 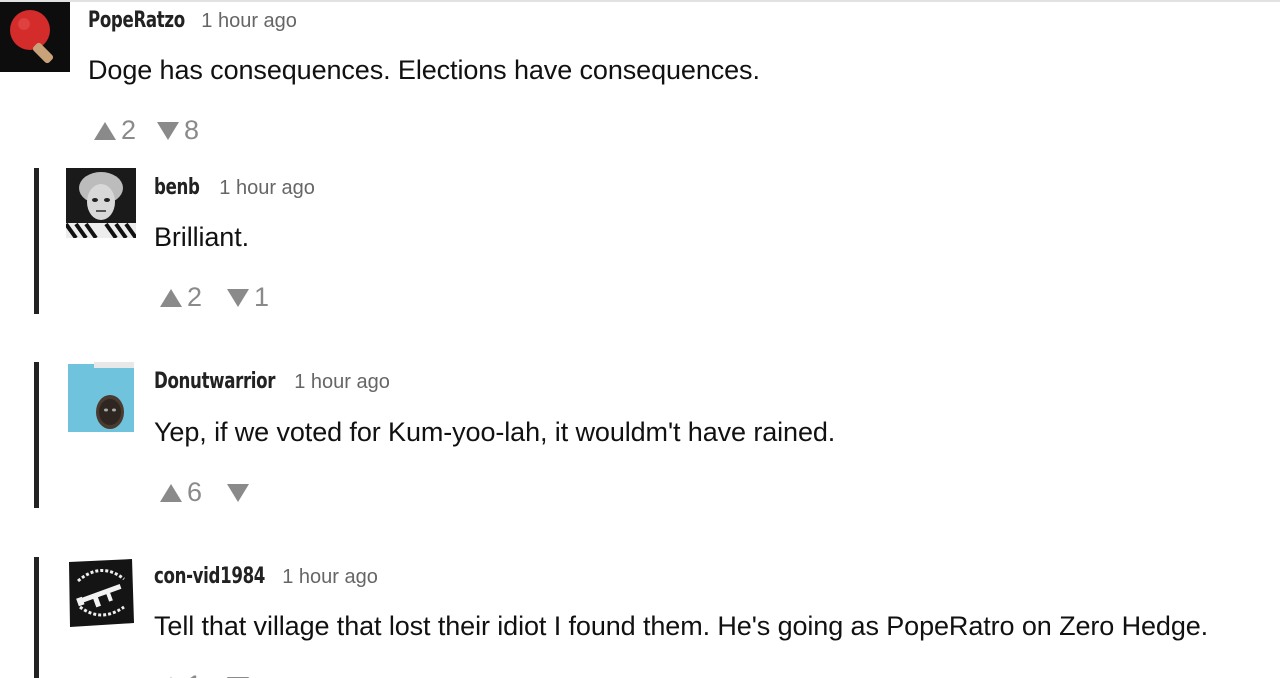 What do you see at coordinates (249, 492) in the screenshot?
I see `downvote-button` at bounding box center [249, 492].